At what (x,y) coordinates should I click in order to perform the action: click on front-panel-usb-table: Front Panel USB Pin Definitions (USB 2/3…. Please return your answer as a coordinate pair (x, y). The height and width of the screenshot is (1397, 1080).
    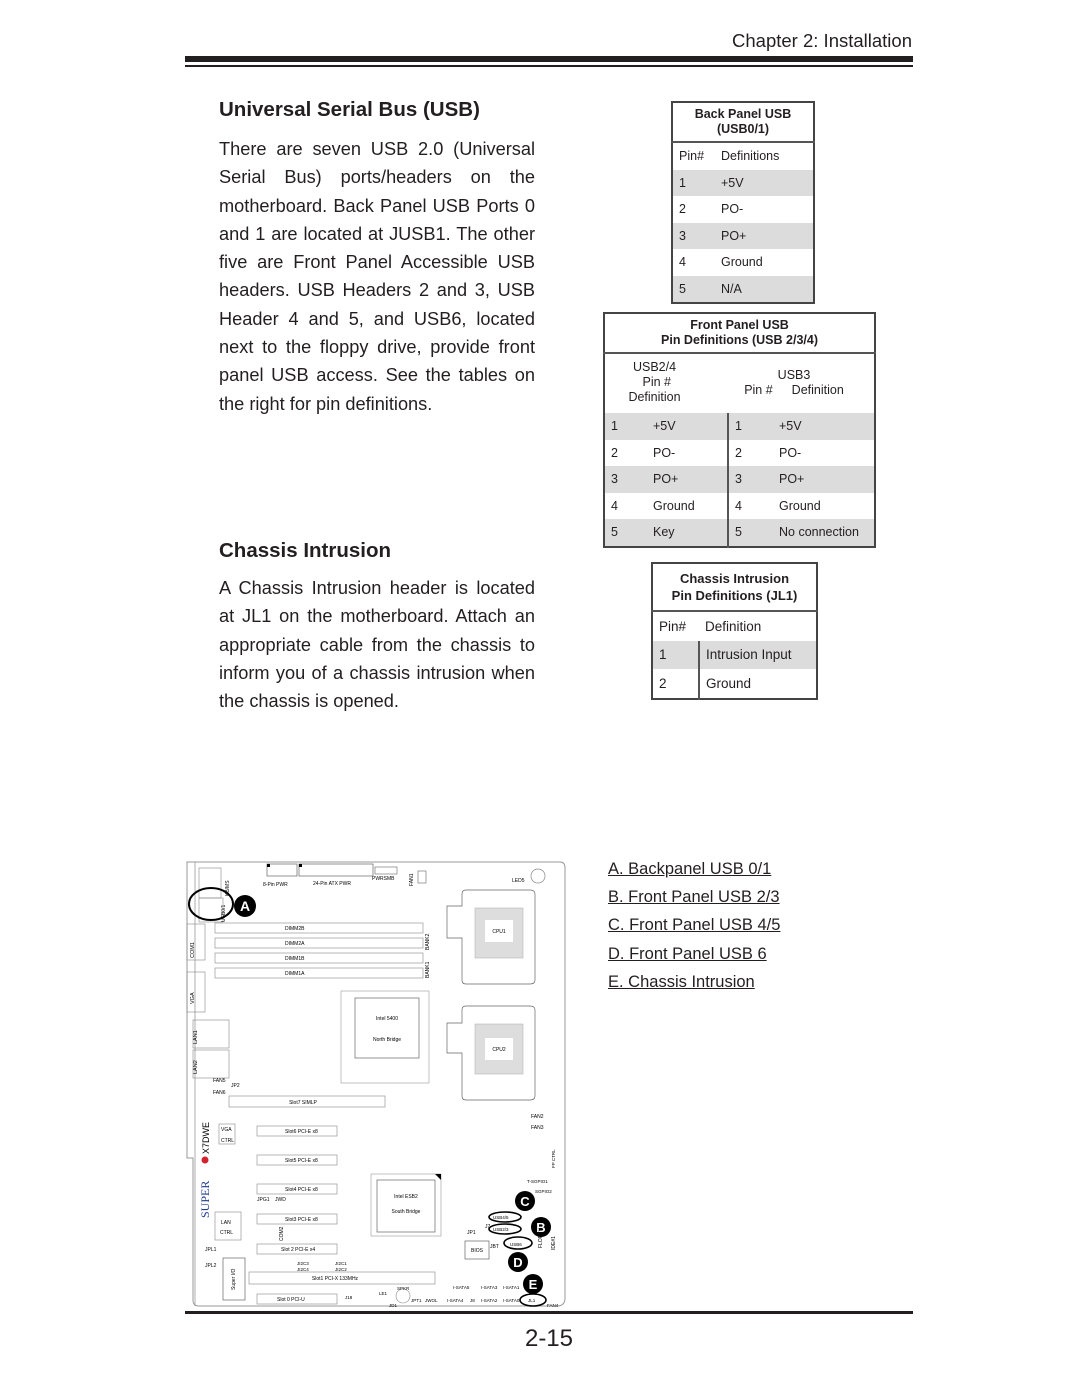
    Looking at the image, I should click on (739, 430).